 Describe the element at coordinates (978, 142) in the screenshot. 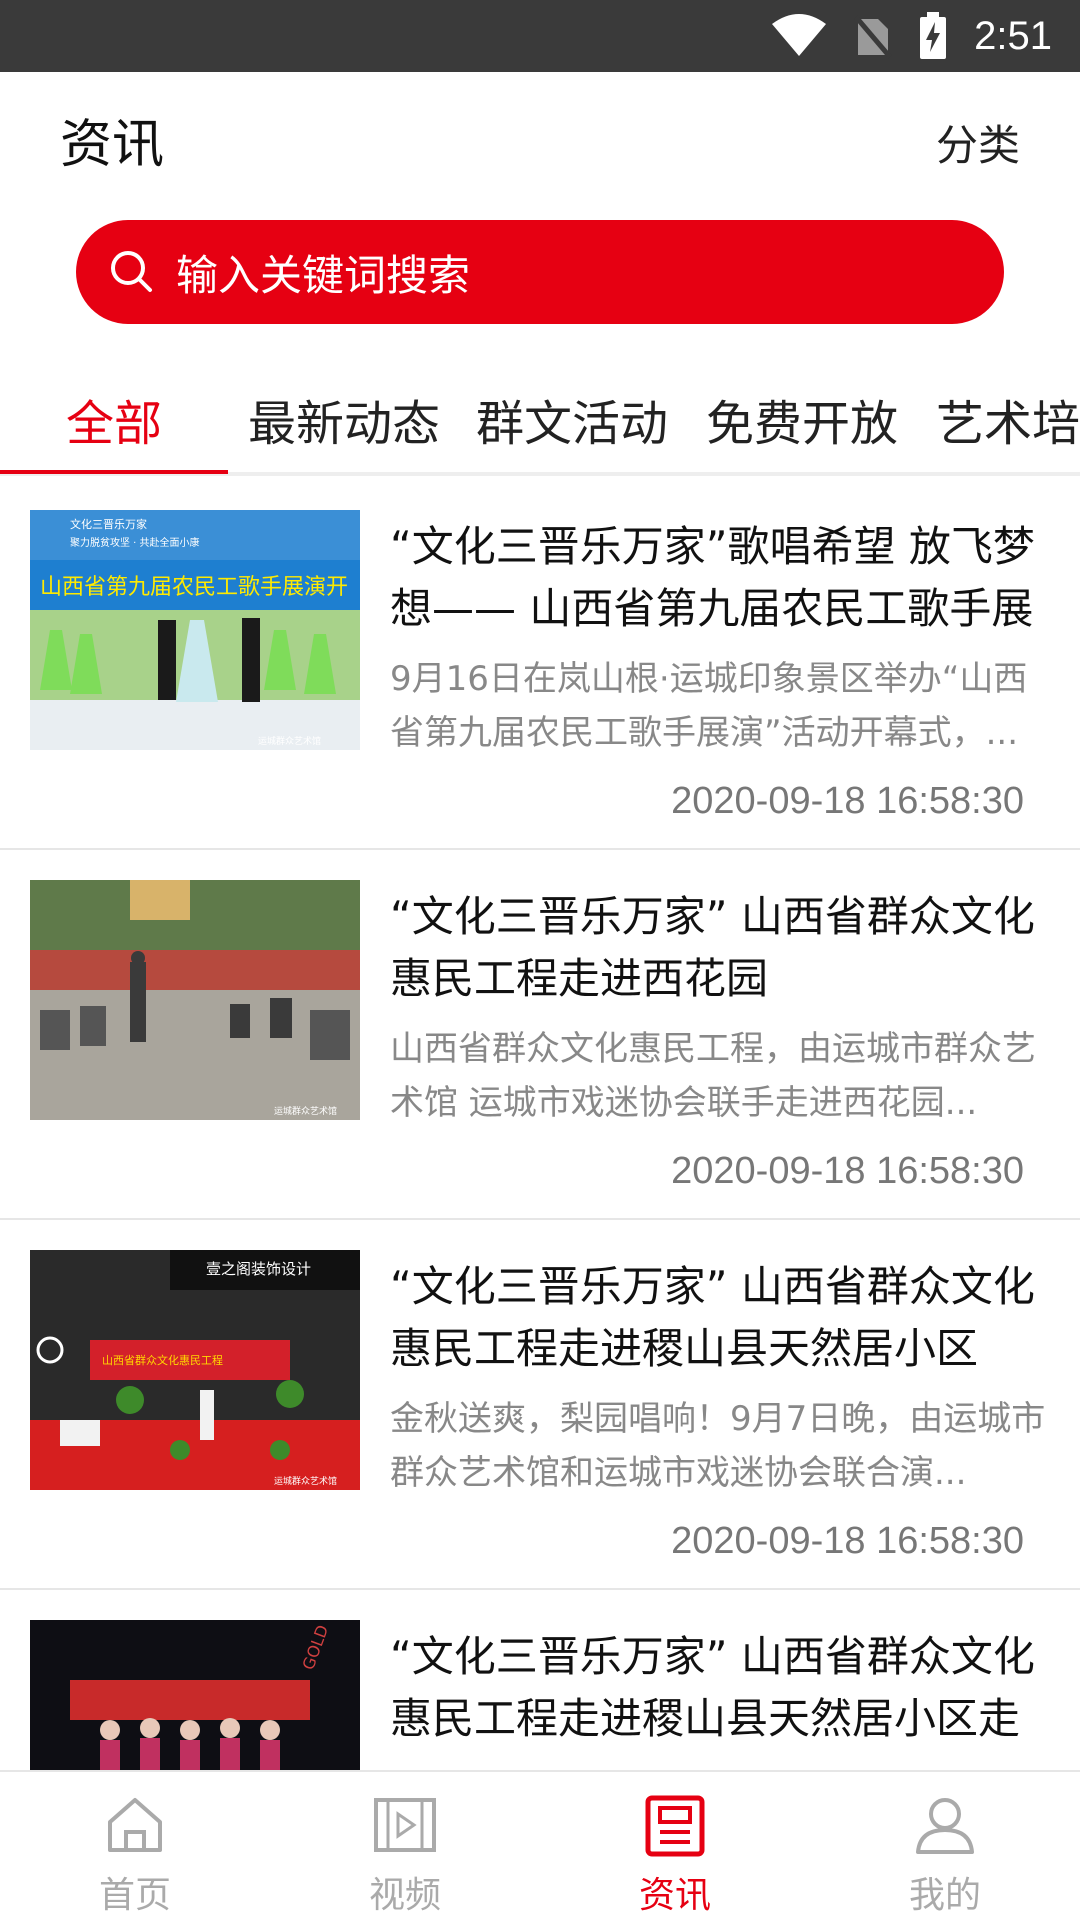

I see `category-button: 分类` at that location.